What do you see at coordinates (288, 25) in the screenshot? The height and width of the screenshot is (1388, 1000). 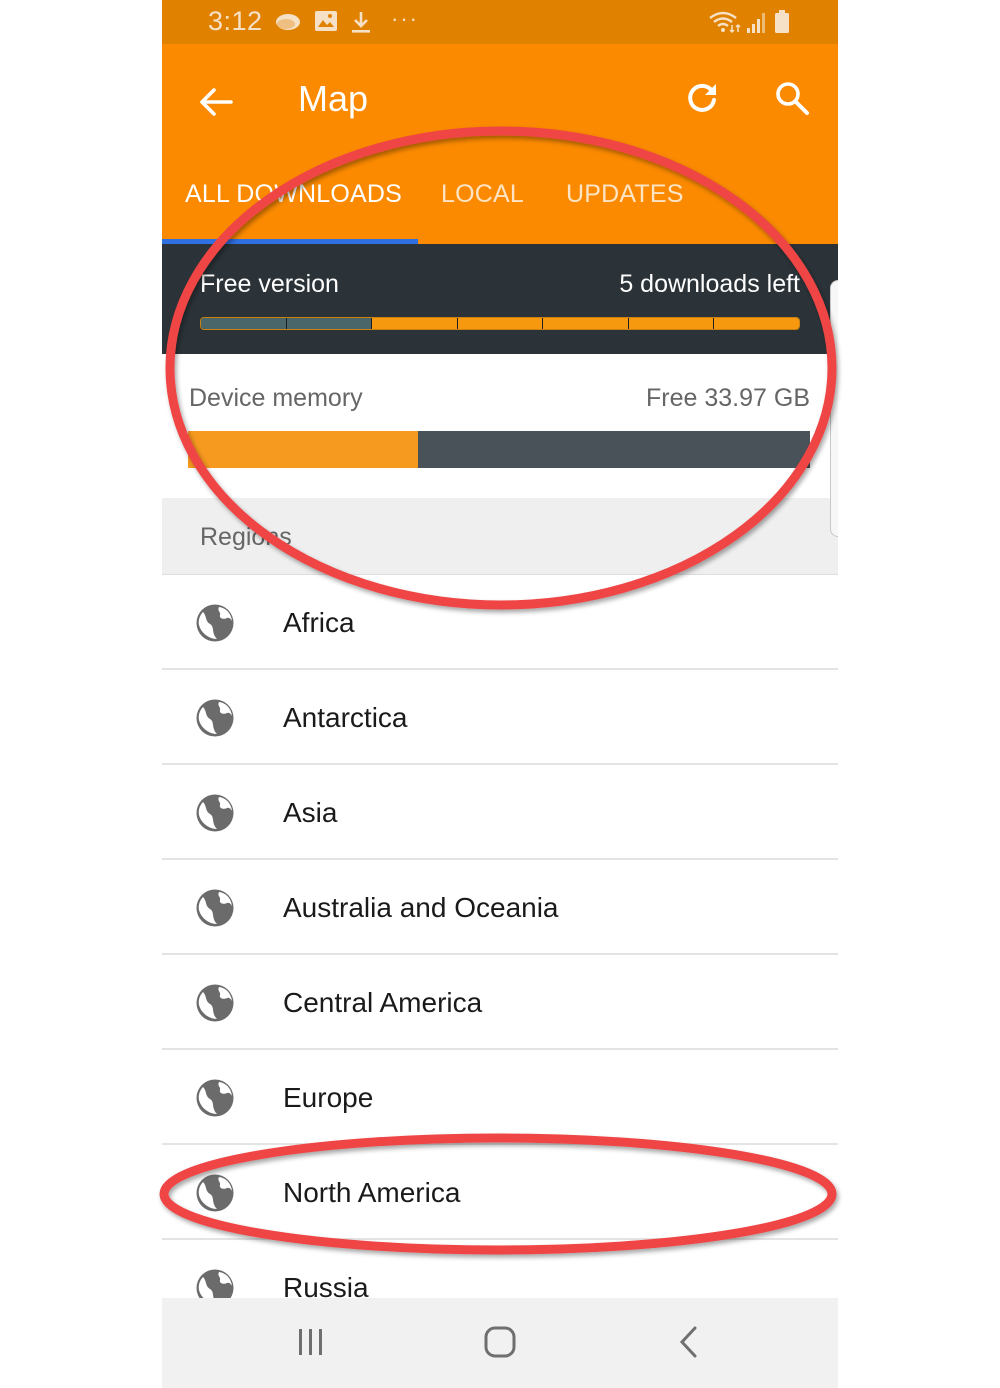 I see `chat-bubble-icon` at bounding box center [288, 25].